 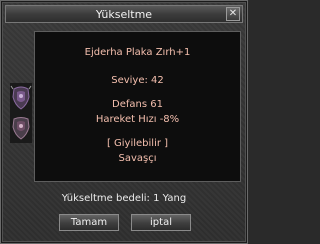 What do you see at coordinates (137, 80) in the screenshot?
I see `item-level: Seviye: 42` at bounding box center [137, 80].